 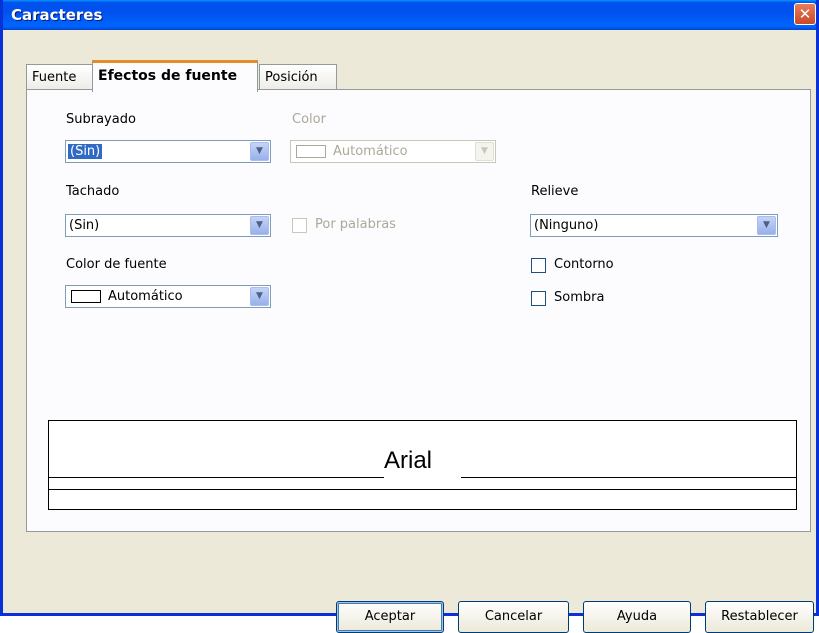 What do you see at coordinates (513, 617) in the screenshot?
I see `cancelar-button: Cancelar` at bounding box center [513, 617].